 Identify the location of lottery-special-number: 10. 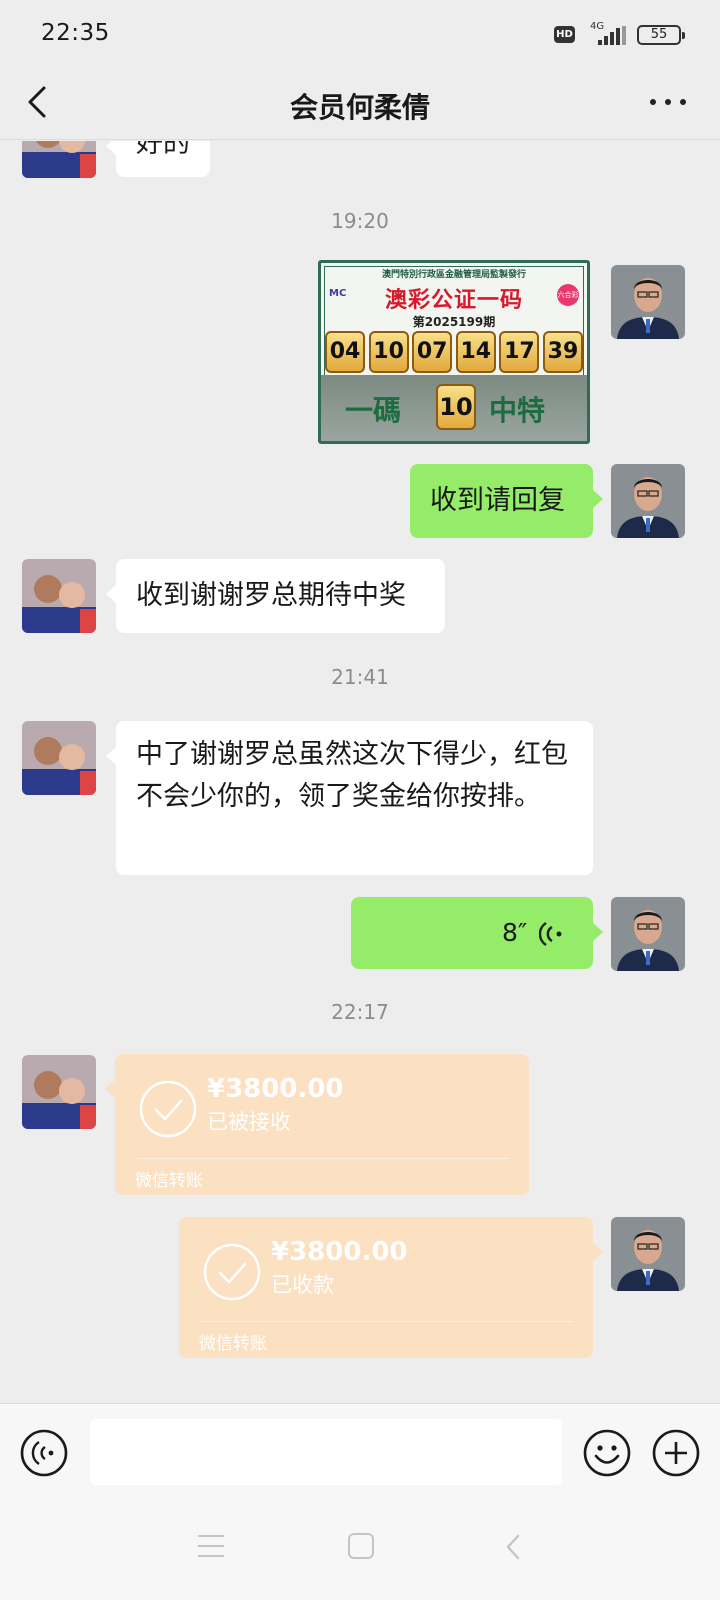
(456, 407).